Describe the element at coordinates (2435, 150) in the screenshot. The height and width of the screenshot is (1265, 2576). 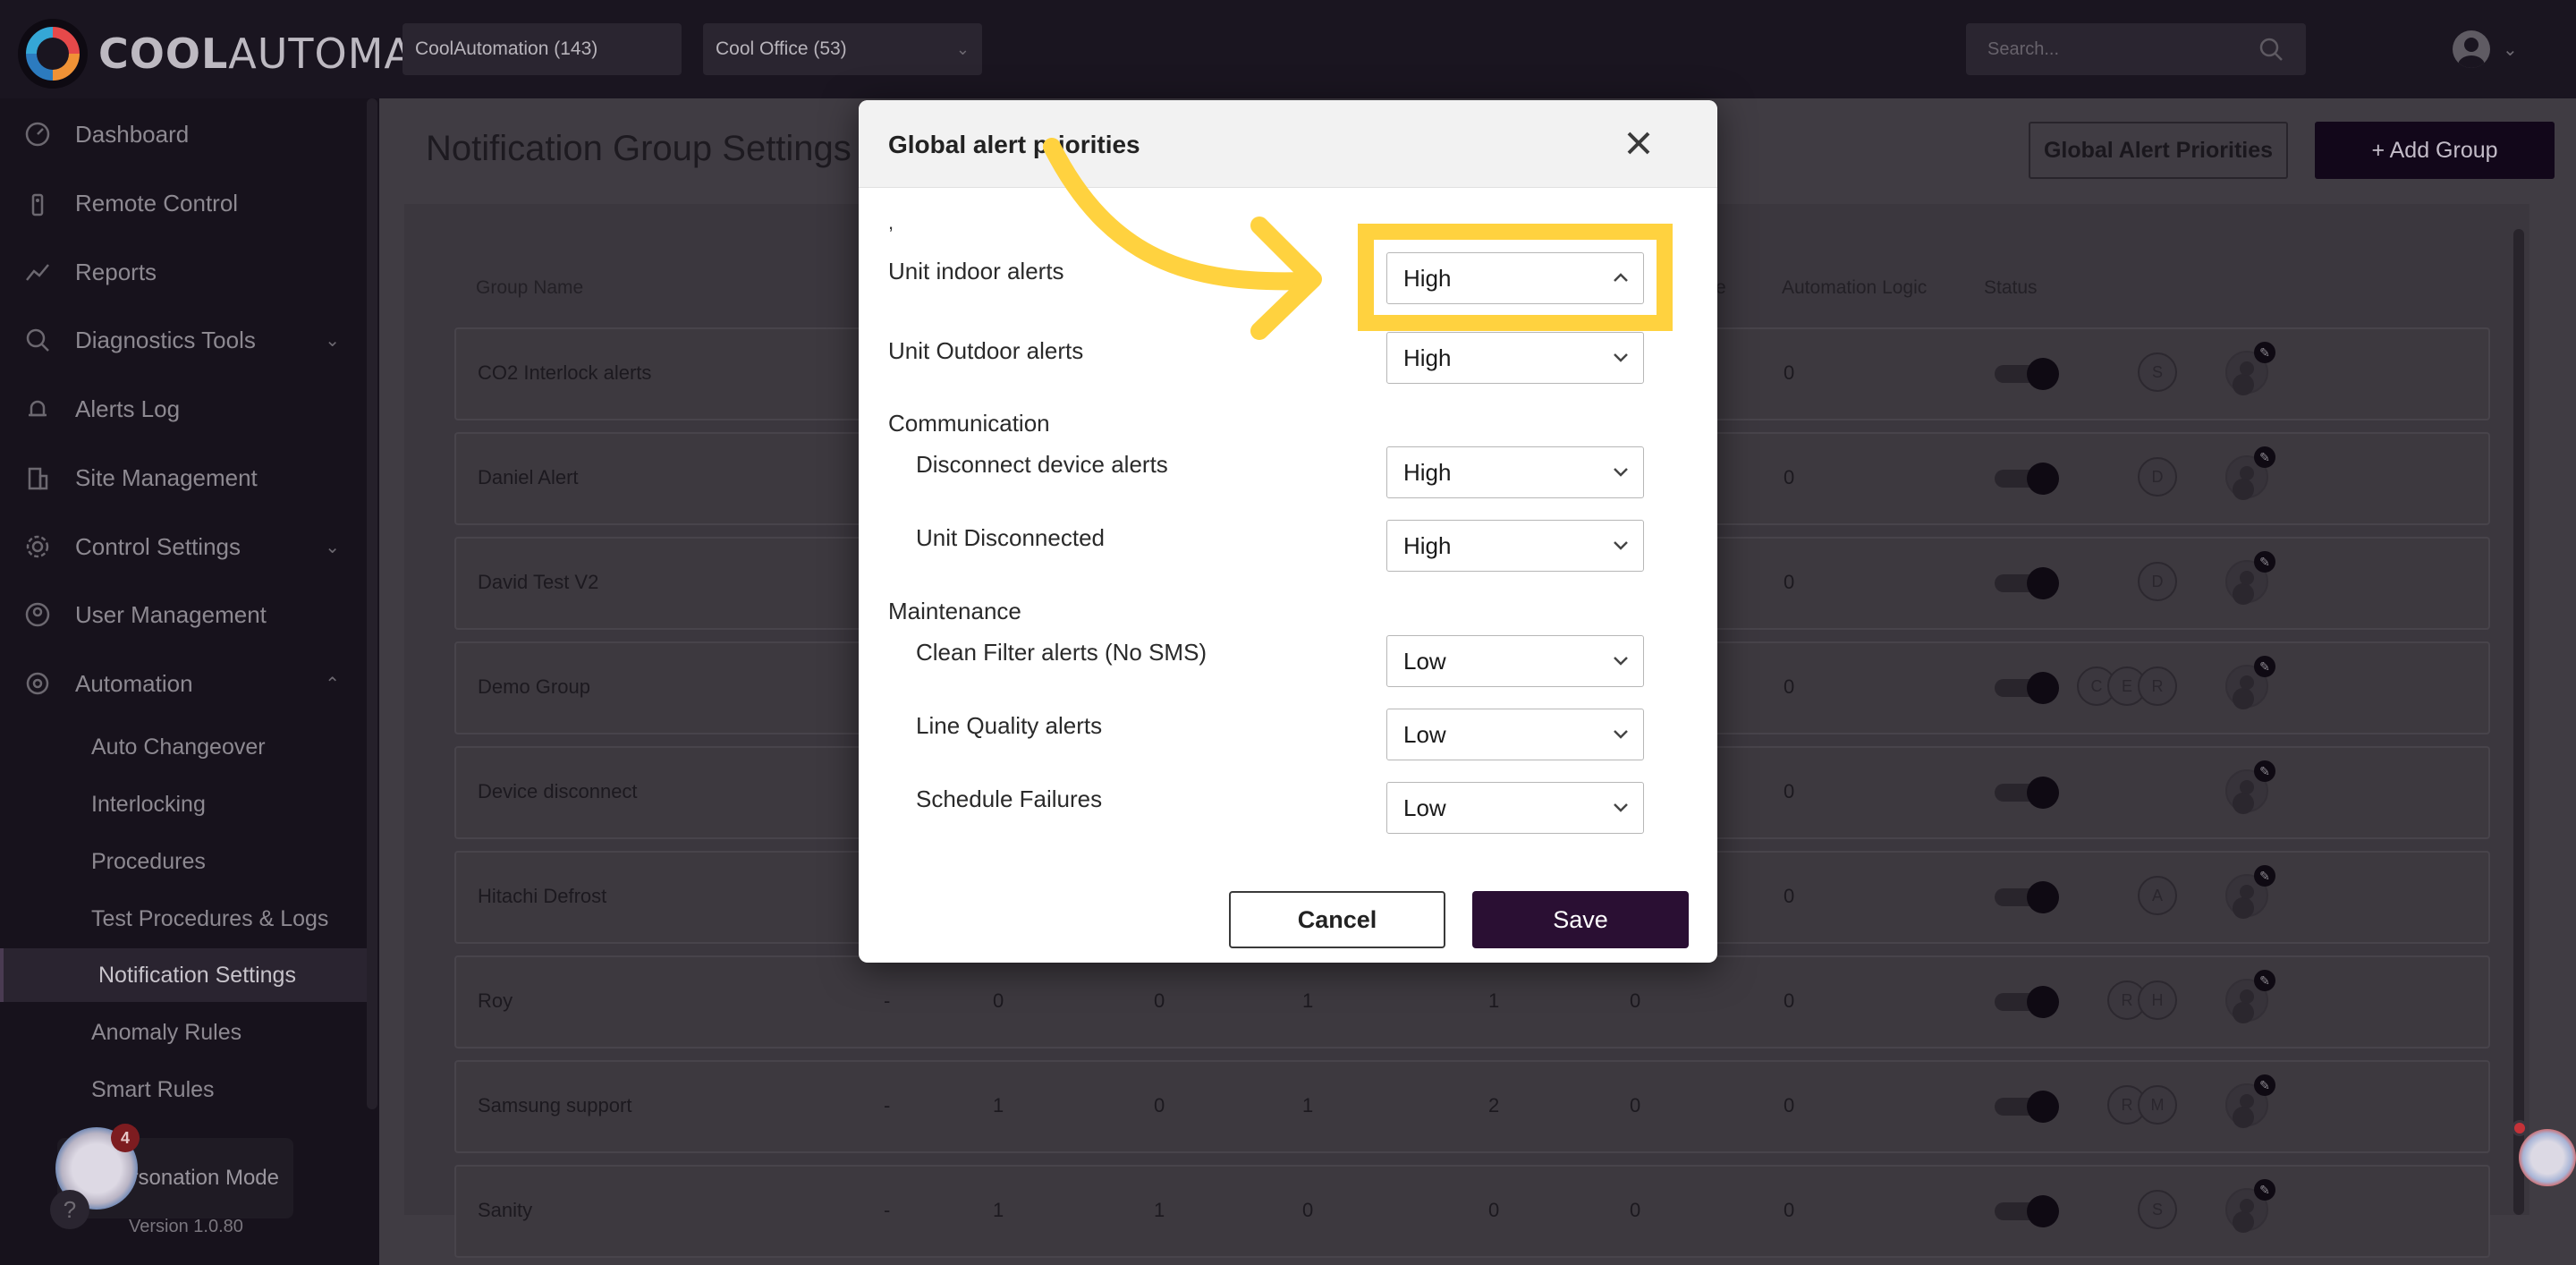
I see `add-group-button: + Add Group` at that location.